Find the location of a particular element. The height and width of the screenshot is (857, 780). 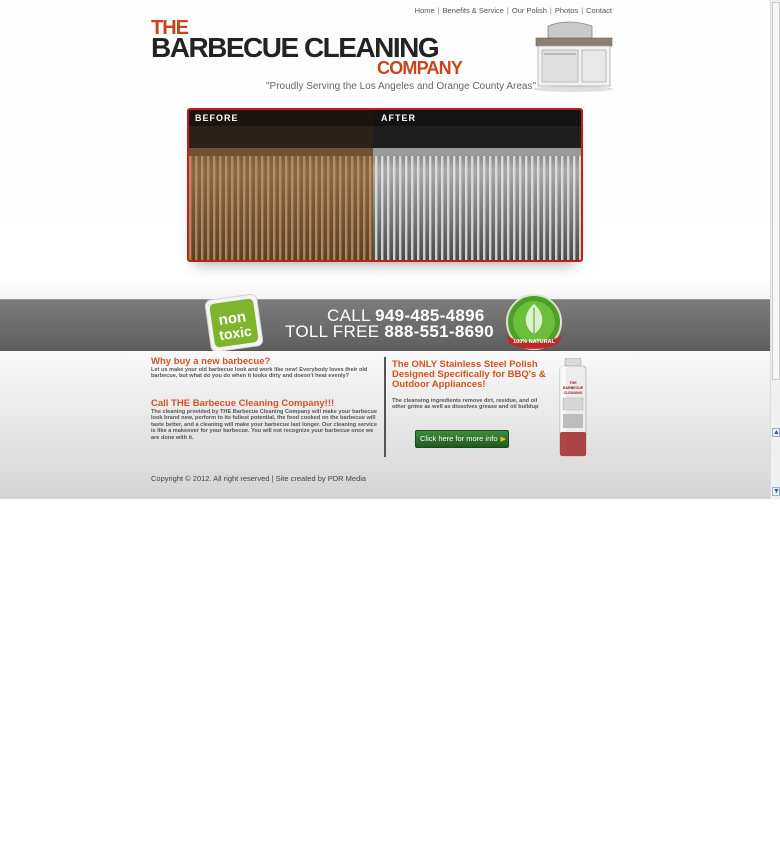

can-label-2: BARBECUE is located at coordinates (573, 388).